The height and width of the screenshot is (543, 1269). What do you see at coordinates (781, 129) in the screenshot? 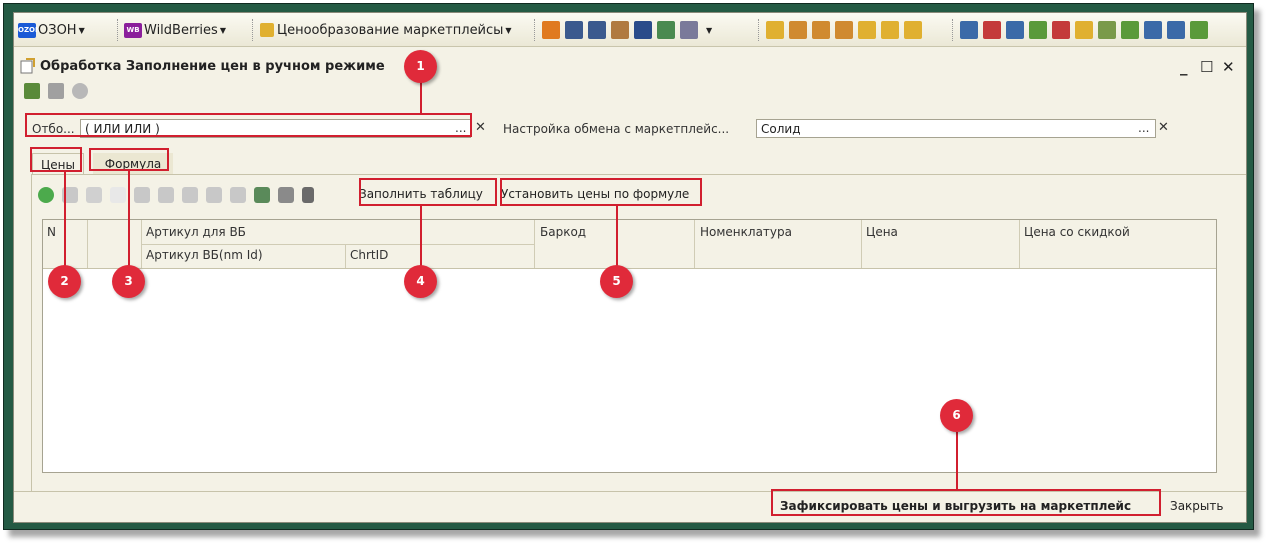
I see `exchange-value: Солид` at bounding box center [781, 129].